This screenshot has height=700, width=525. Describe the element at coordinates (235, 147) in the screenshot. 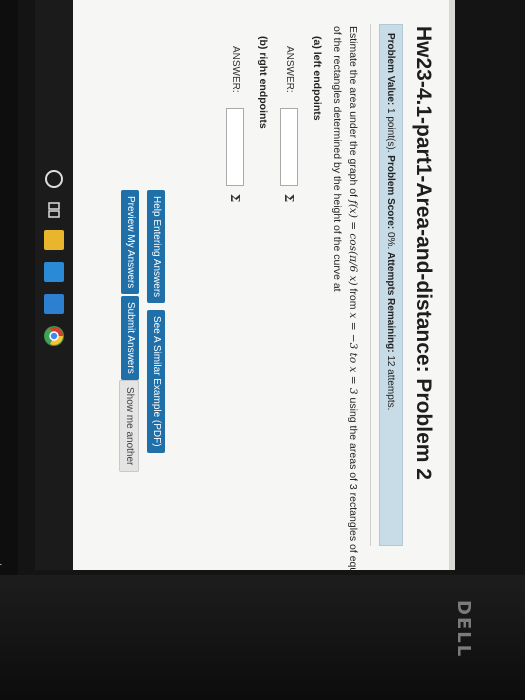

I see `answer-b-input` at that location.